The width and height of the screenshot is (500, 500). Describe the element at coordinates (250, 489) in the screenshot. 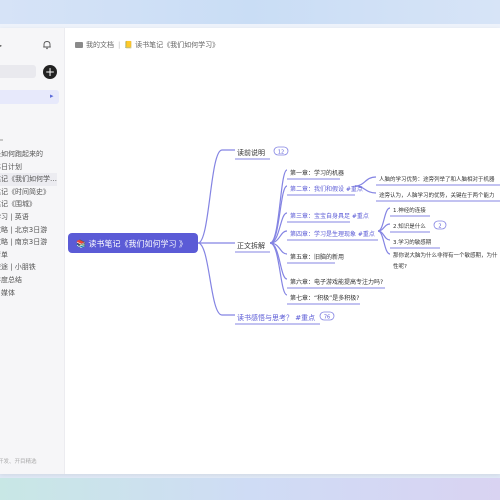

I see `background-bottom-band` at that location.